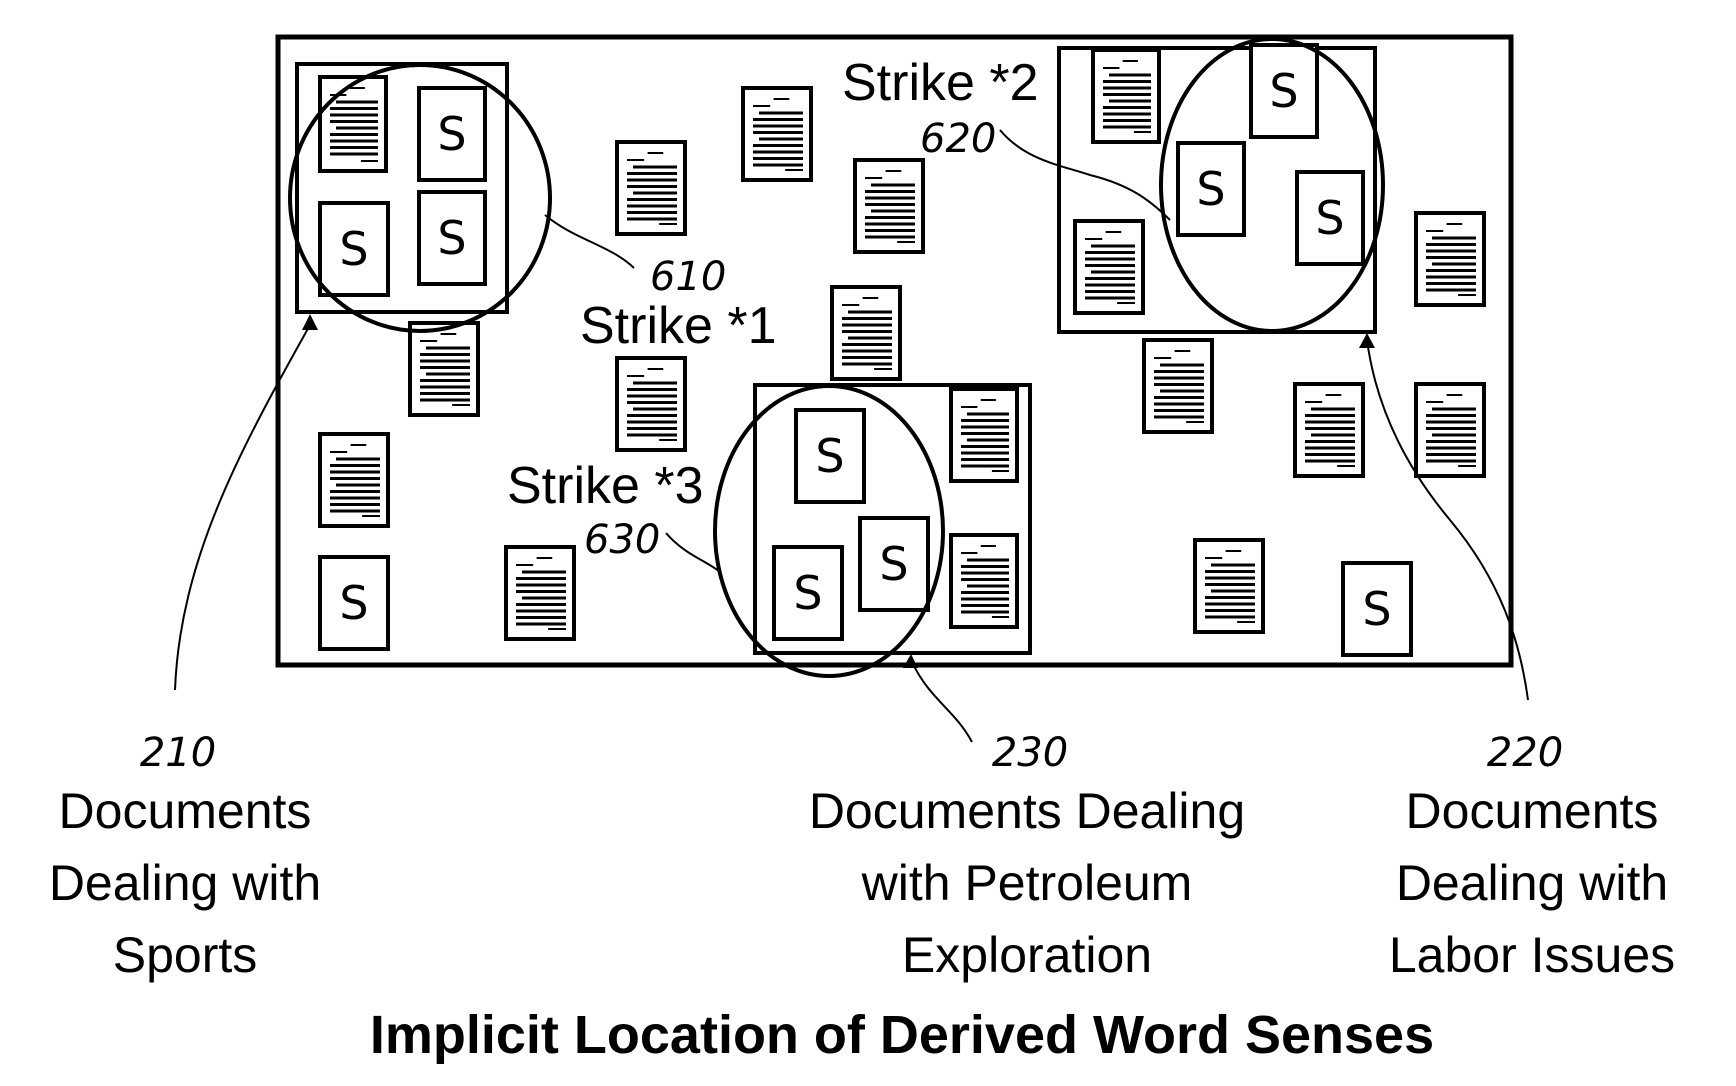 This screenshot has height=1086, width=1736. I want to click on group-sports-line-1: Documents, so click(185, 811).